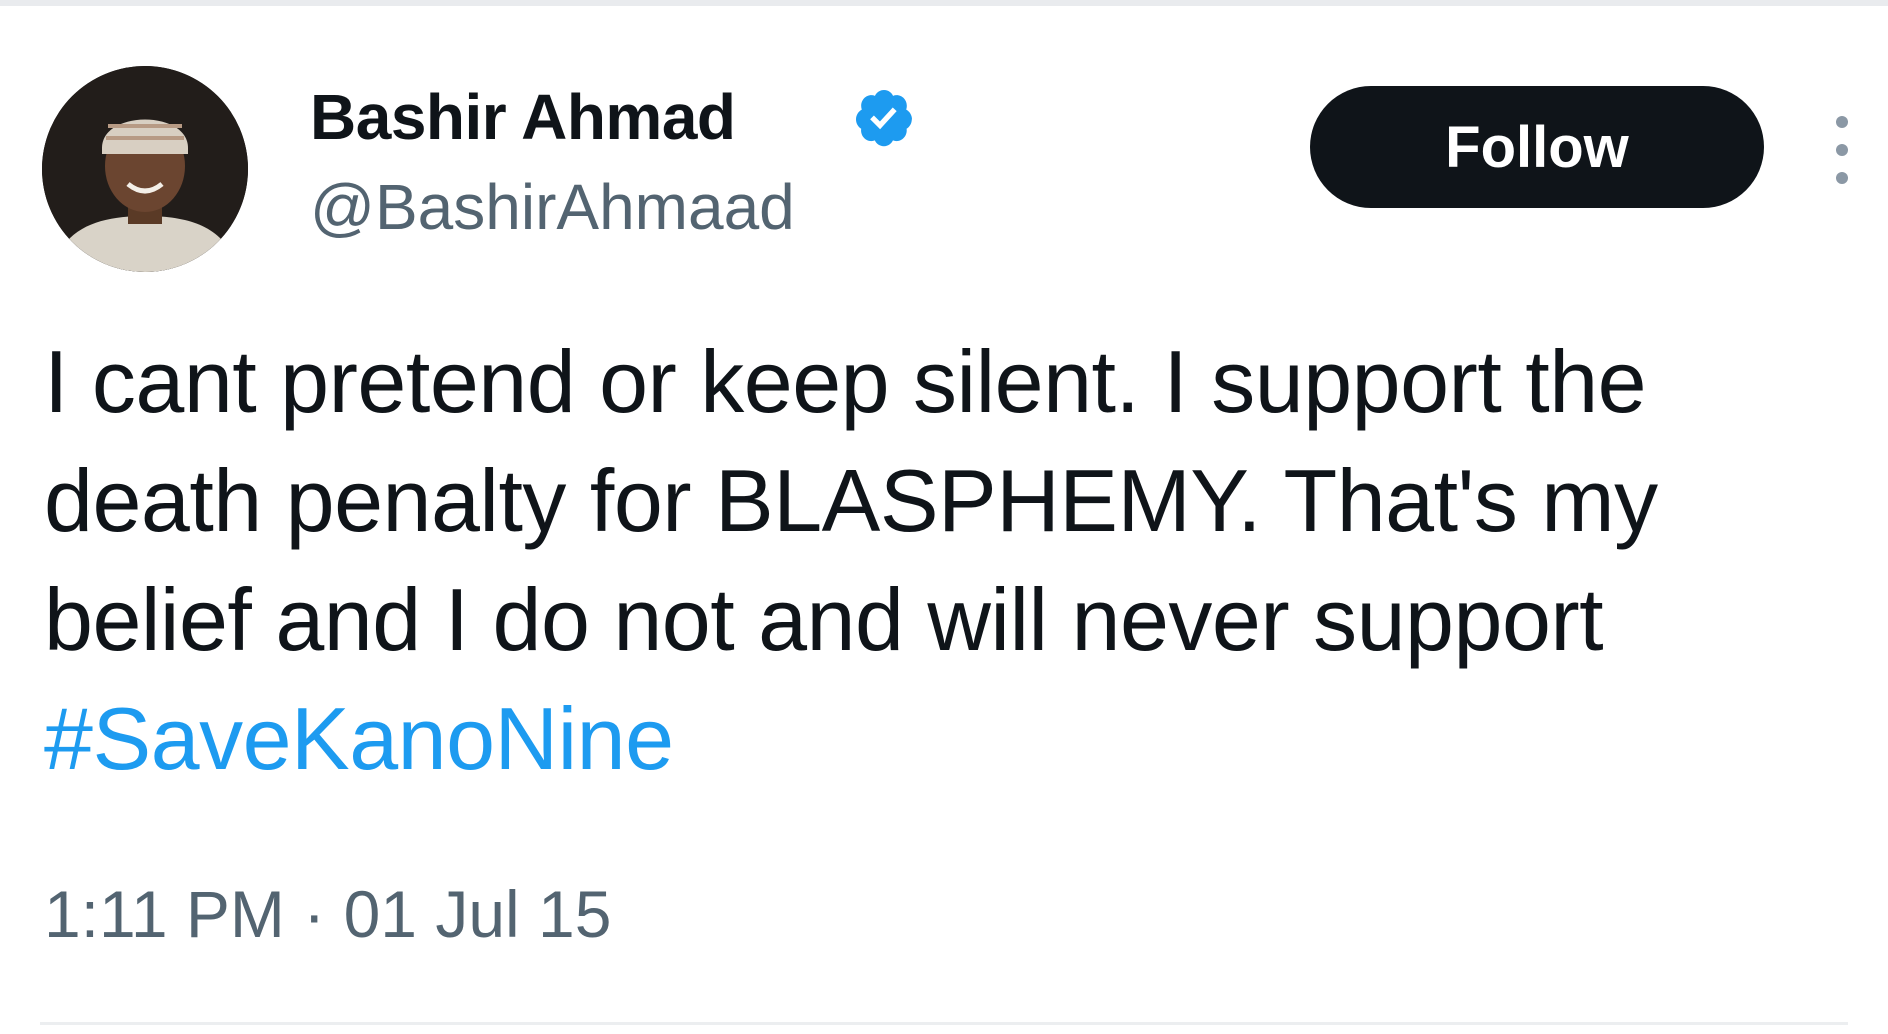 The width and height of the screenshot is (1888, 1034). What do you see at coordinates (1842, 150) in the screenshot?
I see `more-options-icon` at bounding box center [1842, 150].